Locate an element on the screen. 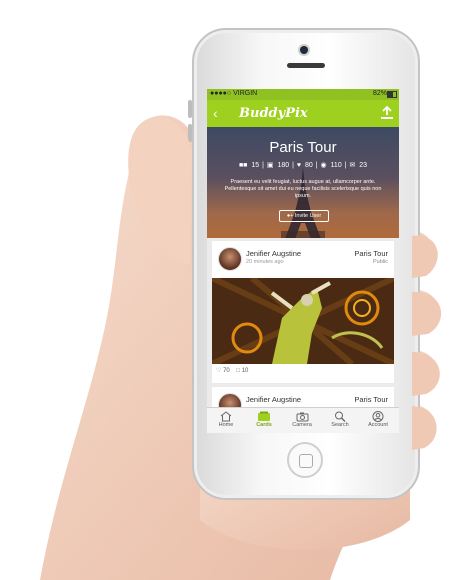  tab-camera: Camera is located at coordinates (302, 420).